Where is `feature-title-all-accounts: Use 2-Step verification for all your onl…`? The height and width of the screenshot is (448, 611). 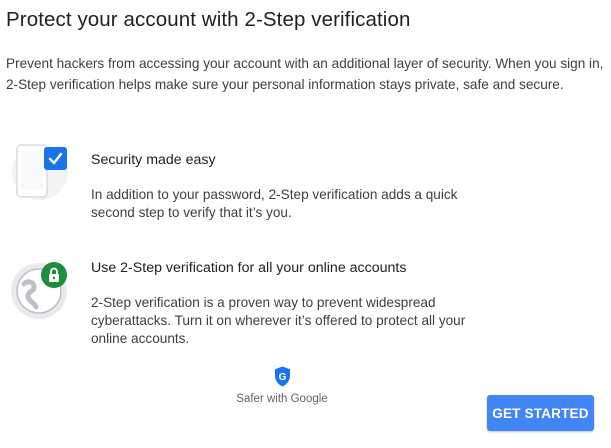 feature-title-all-accounts: Use 2-Step verification for all your onl… is located at coordinates (249, 268).